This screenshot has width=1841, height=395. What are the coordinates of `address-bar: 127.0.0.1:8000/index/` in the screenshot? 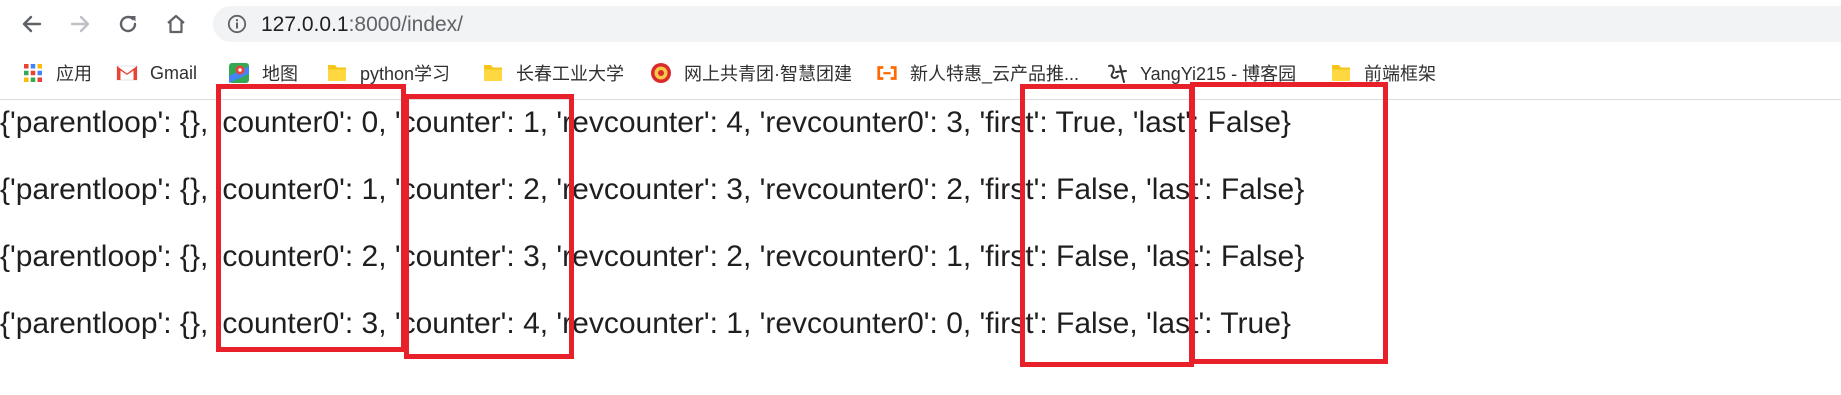 It's located at (1027, 24).